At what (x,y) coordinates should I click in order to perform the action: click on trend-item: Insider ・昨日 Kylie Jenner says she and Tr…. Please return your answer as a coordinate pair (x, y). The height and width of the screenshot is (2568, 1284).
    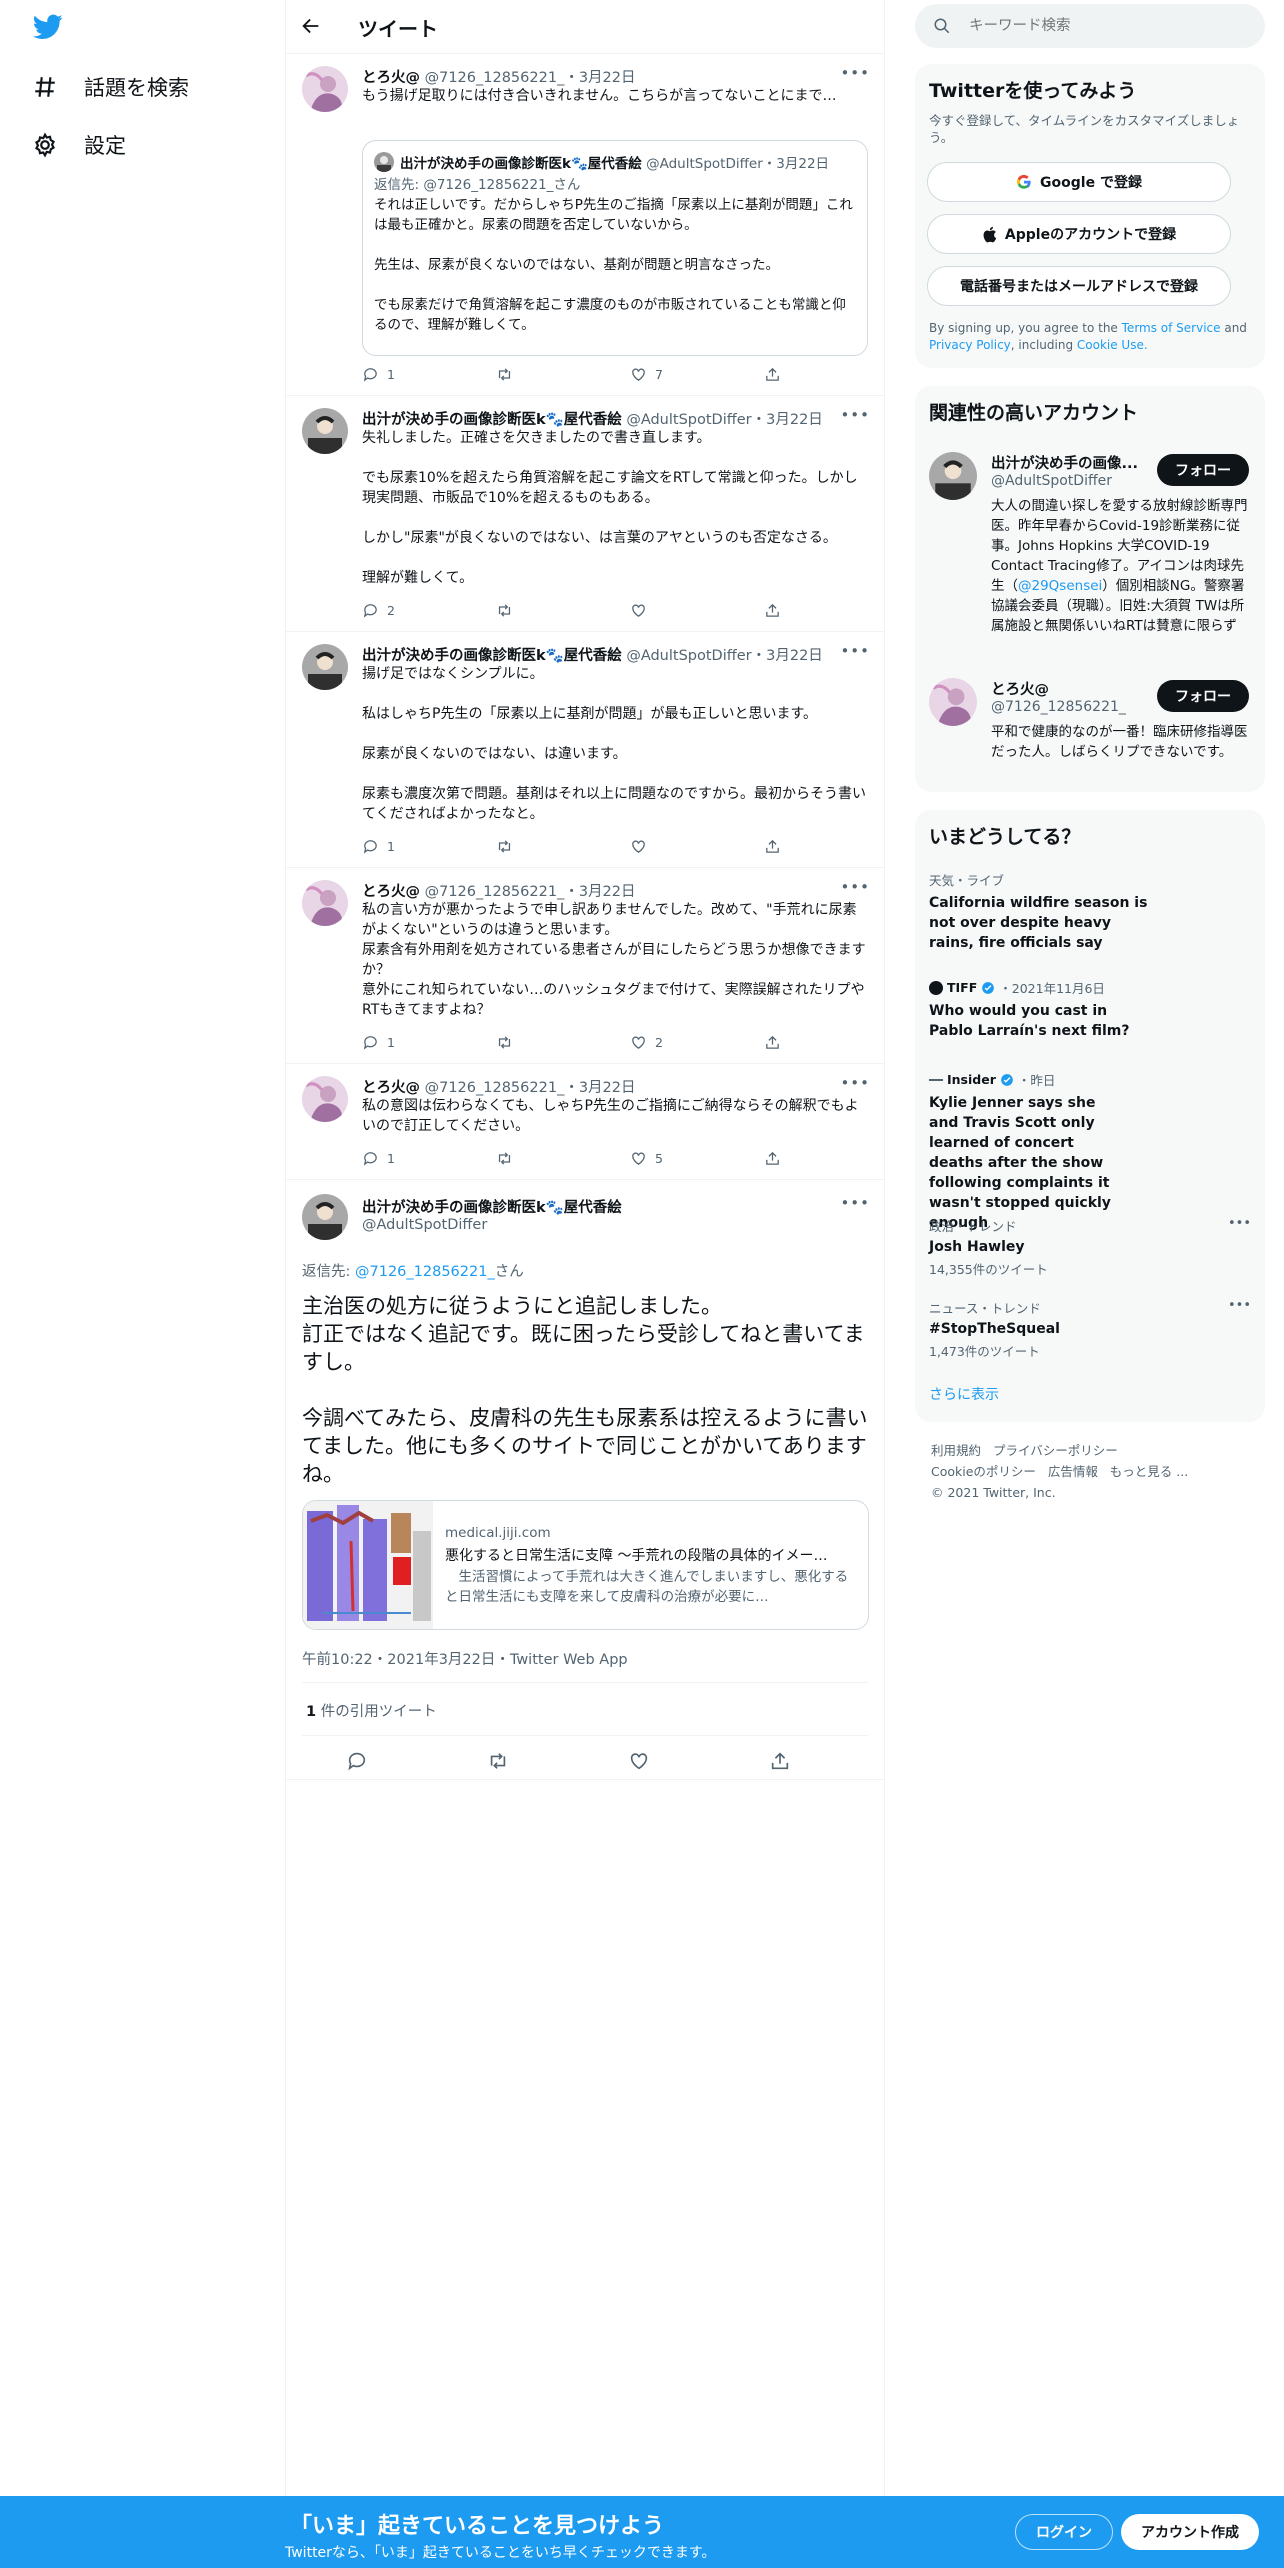
    Looking at the image, I should click on (1090, 1151).